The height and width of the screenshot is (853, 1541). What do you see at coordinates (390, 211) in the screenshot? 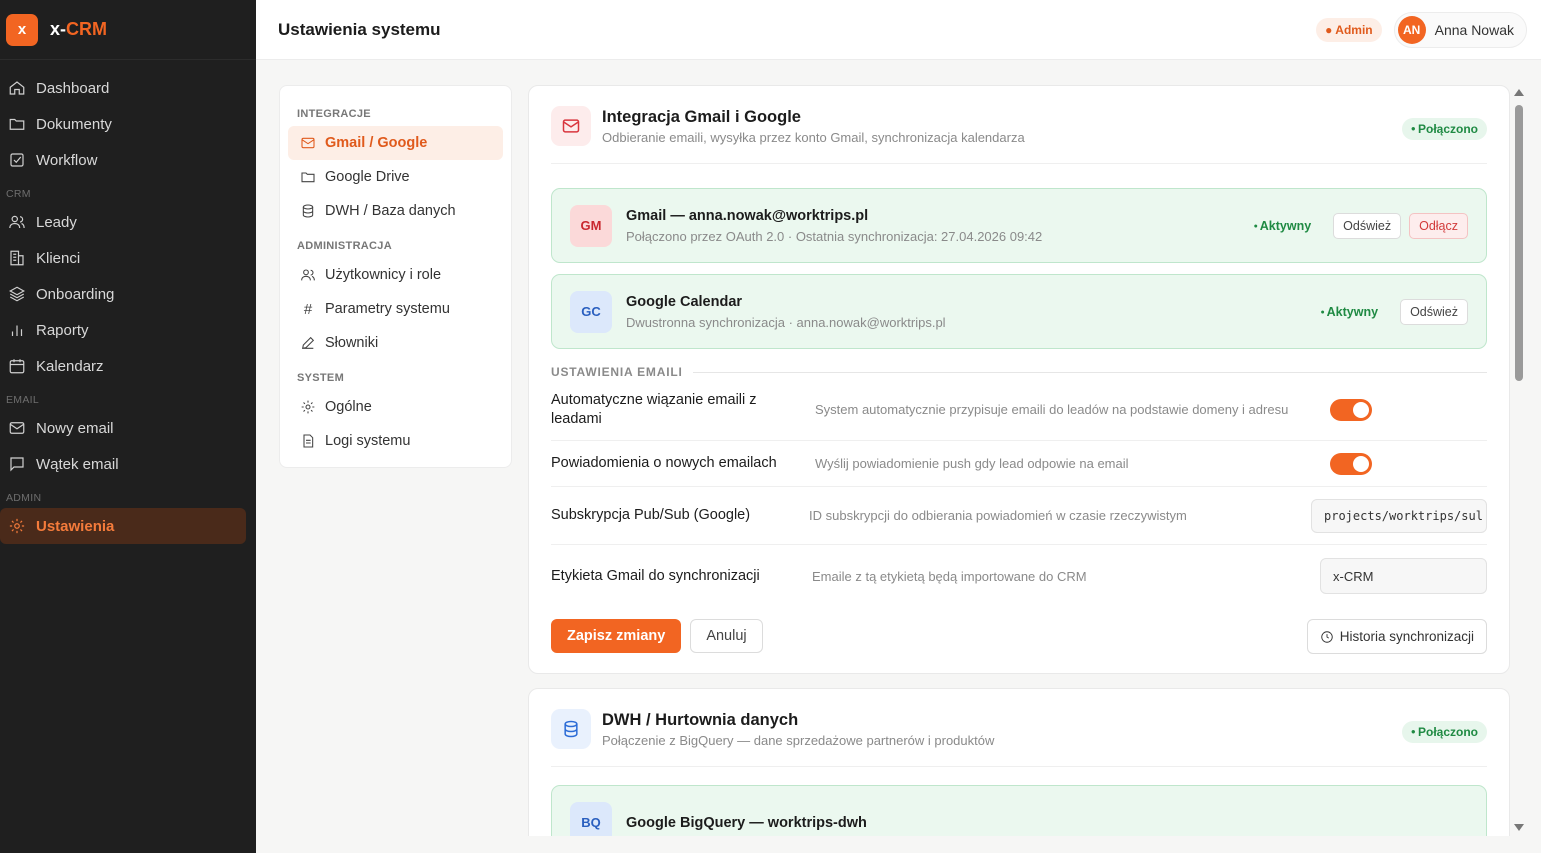
I see `settings-item-label: DWH / Baza danych` at bounding box center [390, 211].